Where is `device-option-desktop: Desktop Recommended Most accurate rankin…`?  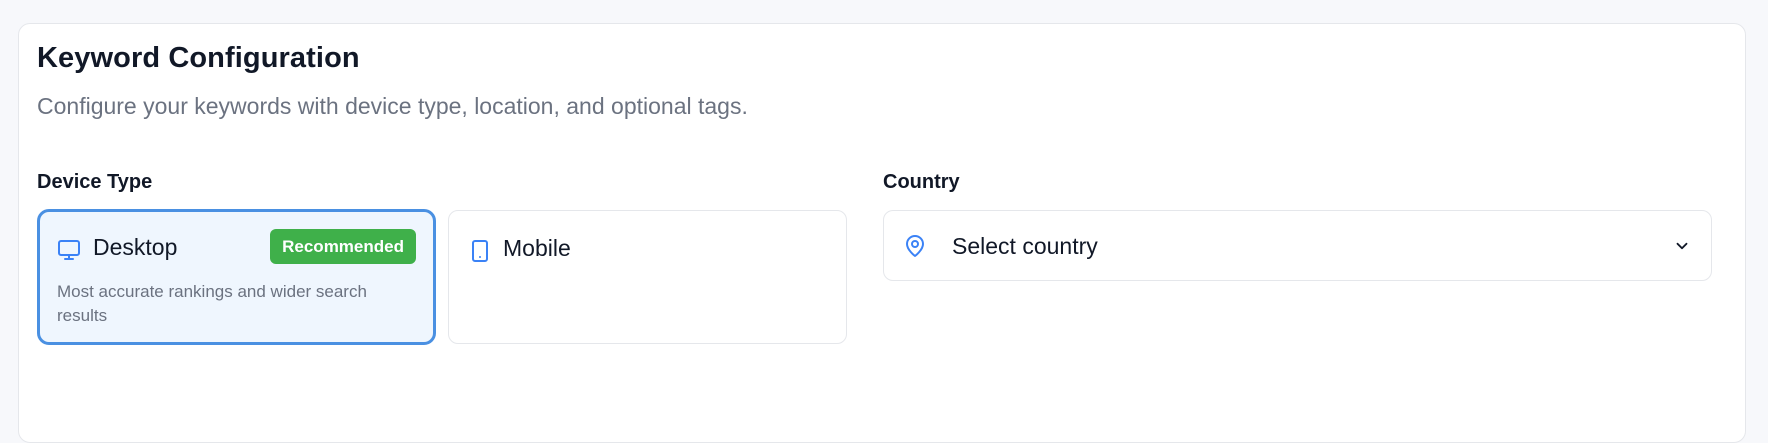
device-option-desktop: Desktop Recommended Most accurate rankin… is located at coordinates (236, 277).